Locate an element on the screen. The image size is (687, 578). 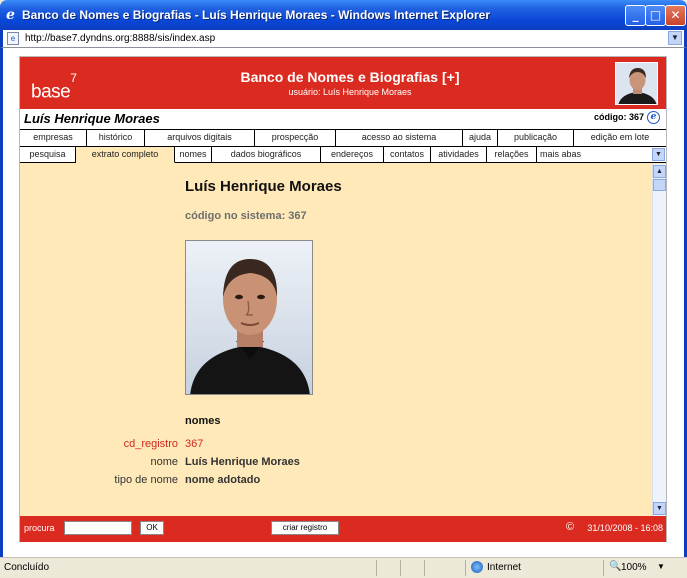
tab-extrato-completo: extrato completo is located at coordinates (125, 155).